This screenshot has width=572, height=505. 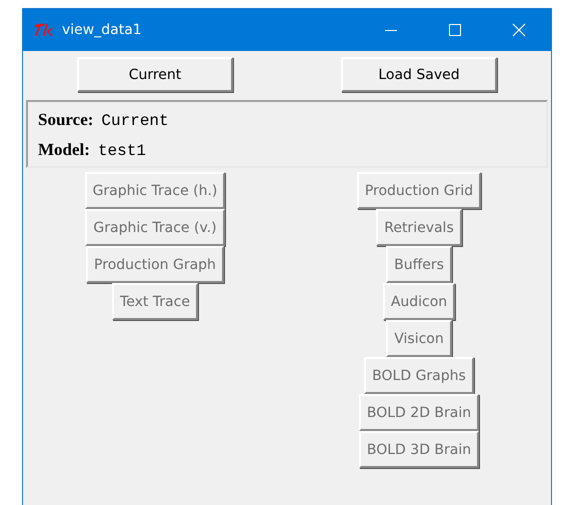 What do you see at coordinates (419, 74) in the screenshot?
I see `source-button: Load Saved` at bounding box center [419, 74].